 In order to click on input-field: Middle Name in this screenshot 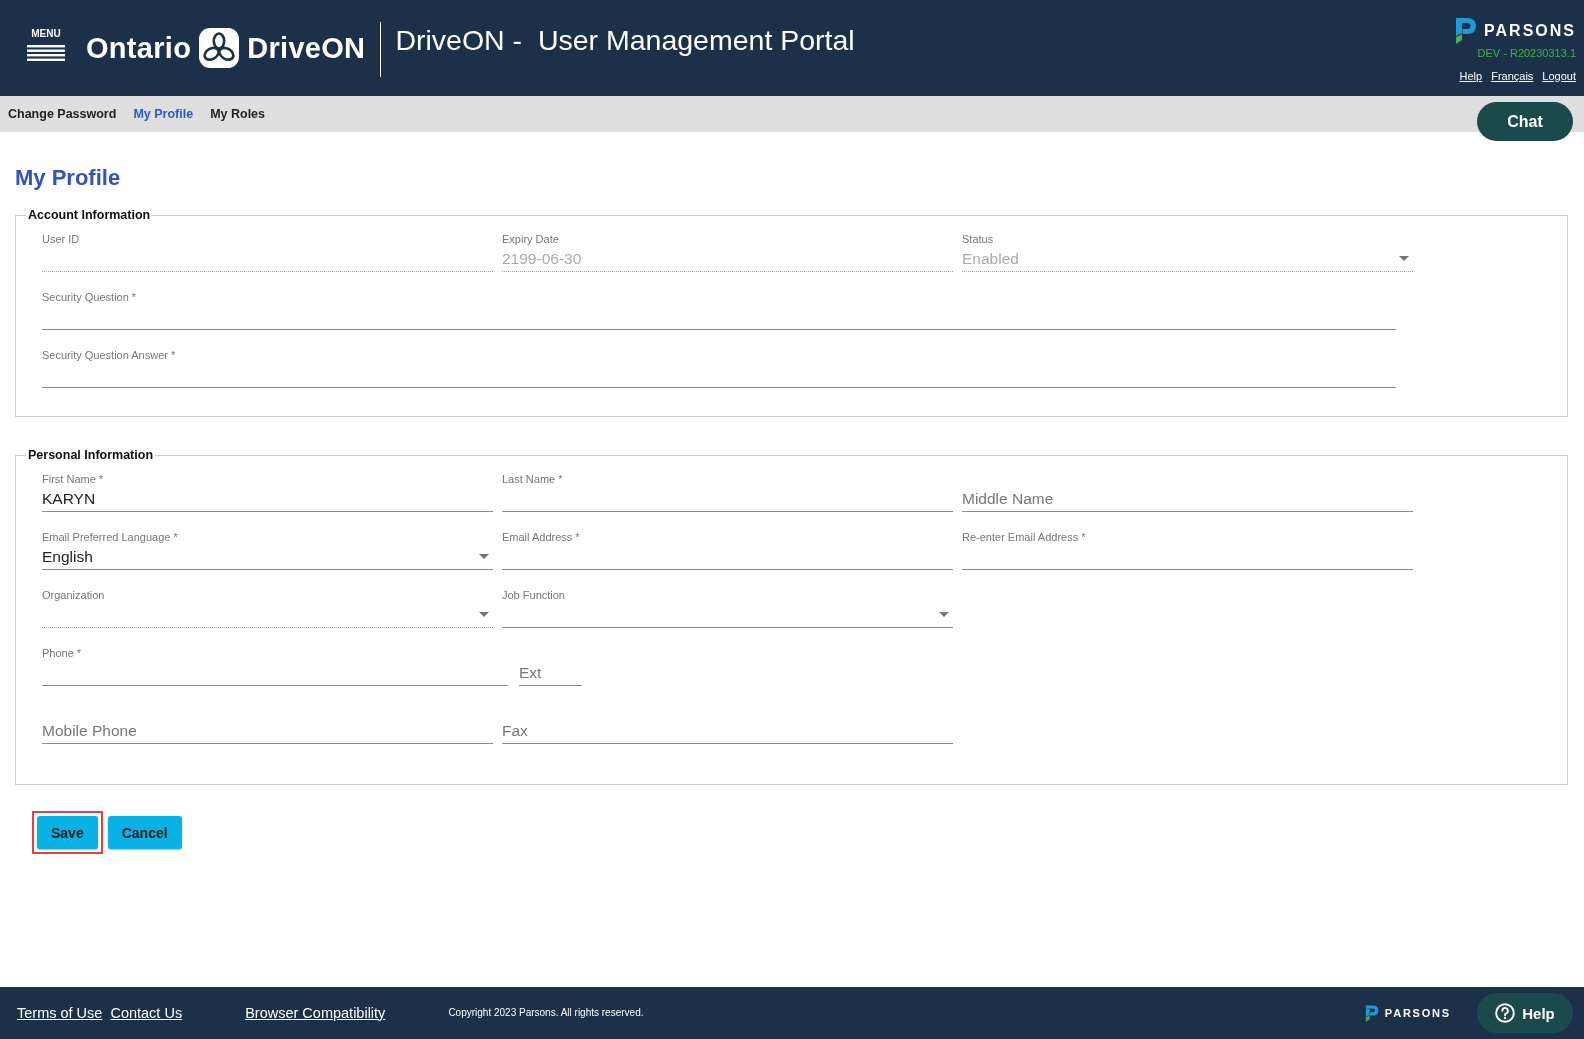, I will do `click(1187, 499)`.